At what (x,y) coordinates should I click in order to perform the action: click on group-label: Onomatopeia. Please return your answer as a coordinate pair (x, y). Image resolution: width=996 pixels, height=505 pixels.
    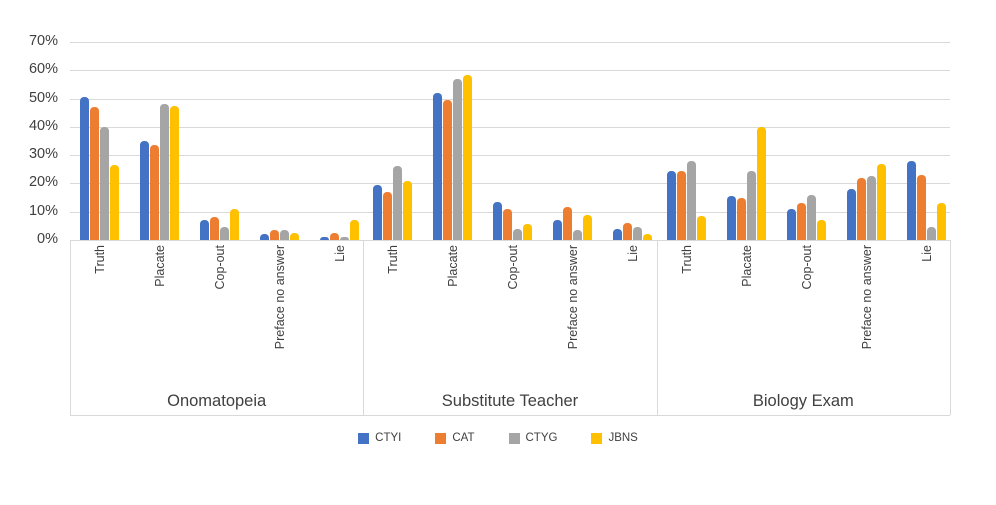
    Looking at the image, I should click on (217, 401).